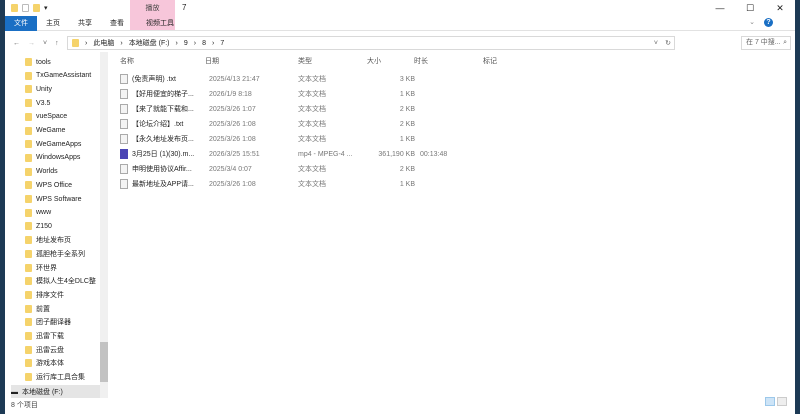 The height and width of the screenshot is (414, 800). I want to click on tab-file: 文件, so click(21, 23).